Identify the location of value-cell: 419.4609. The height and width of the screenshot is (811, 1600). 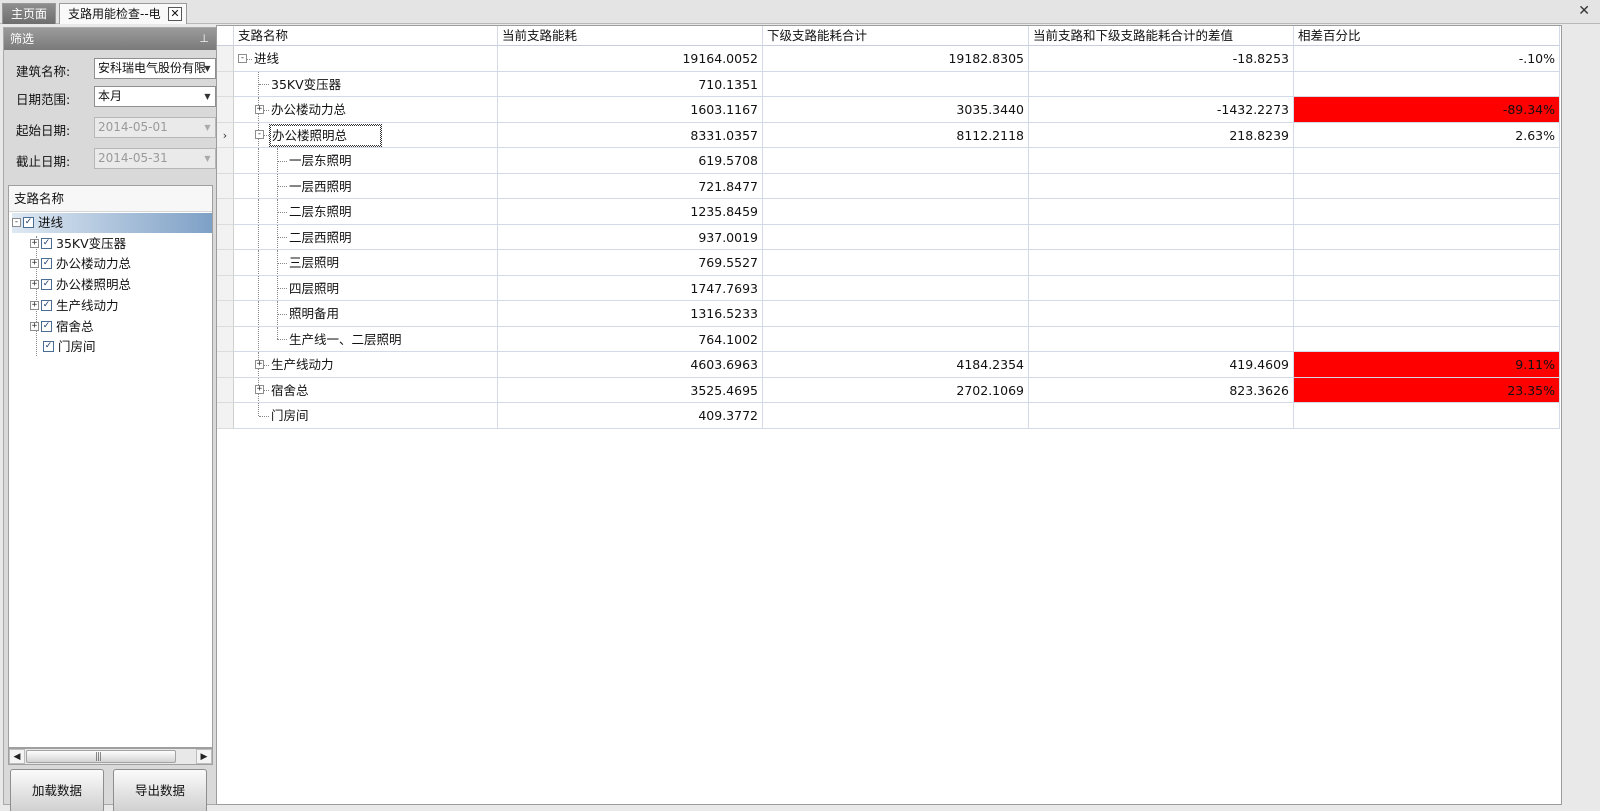
(1161, 365).